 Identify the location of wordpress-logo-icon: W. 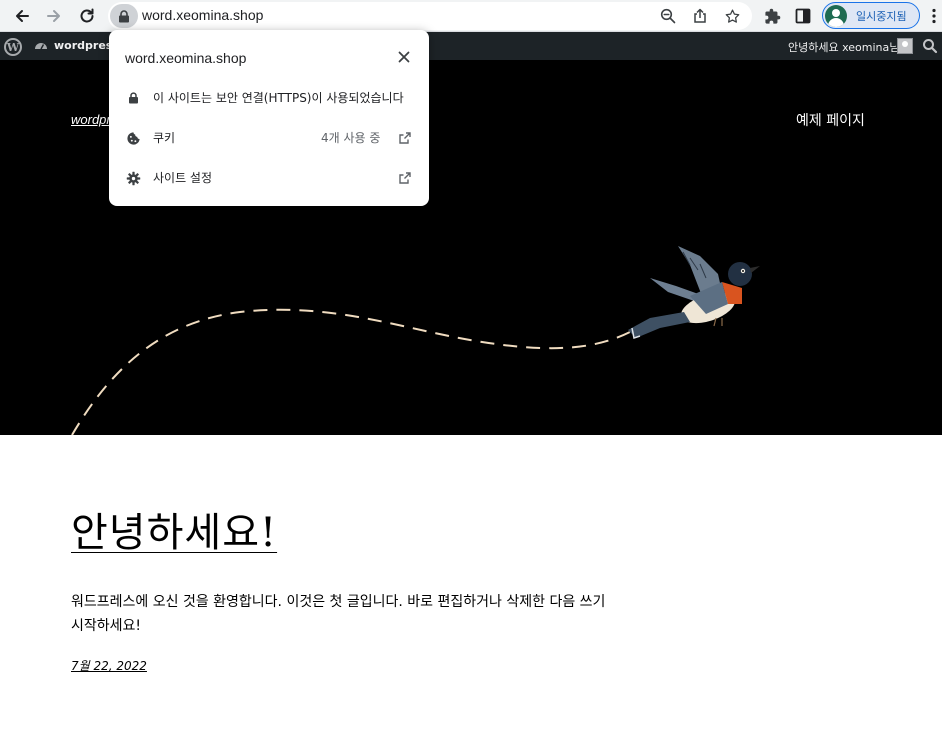
(13, 47).